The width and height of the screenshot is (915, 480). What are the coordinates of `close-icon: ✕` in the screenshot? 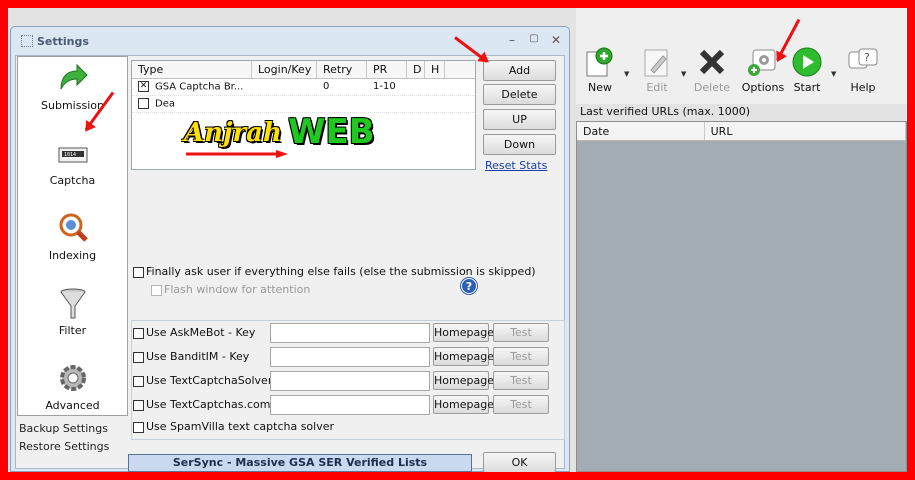 It's located at (556, 40).